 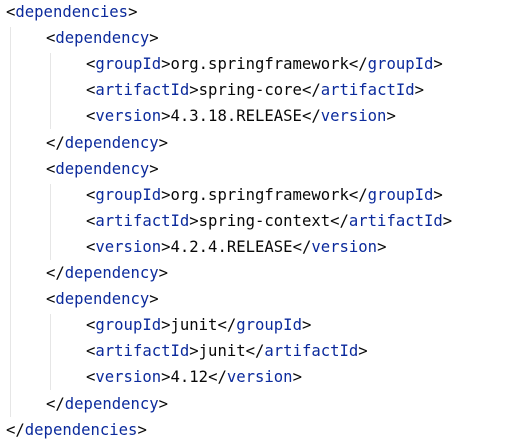 What do you see at coordinates (264, 220) in the screenshot?
I see `element-value: spring-context` at bounding box center [264, 220].